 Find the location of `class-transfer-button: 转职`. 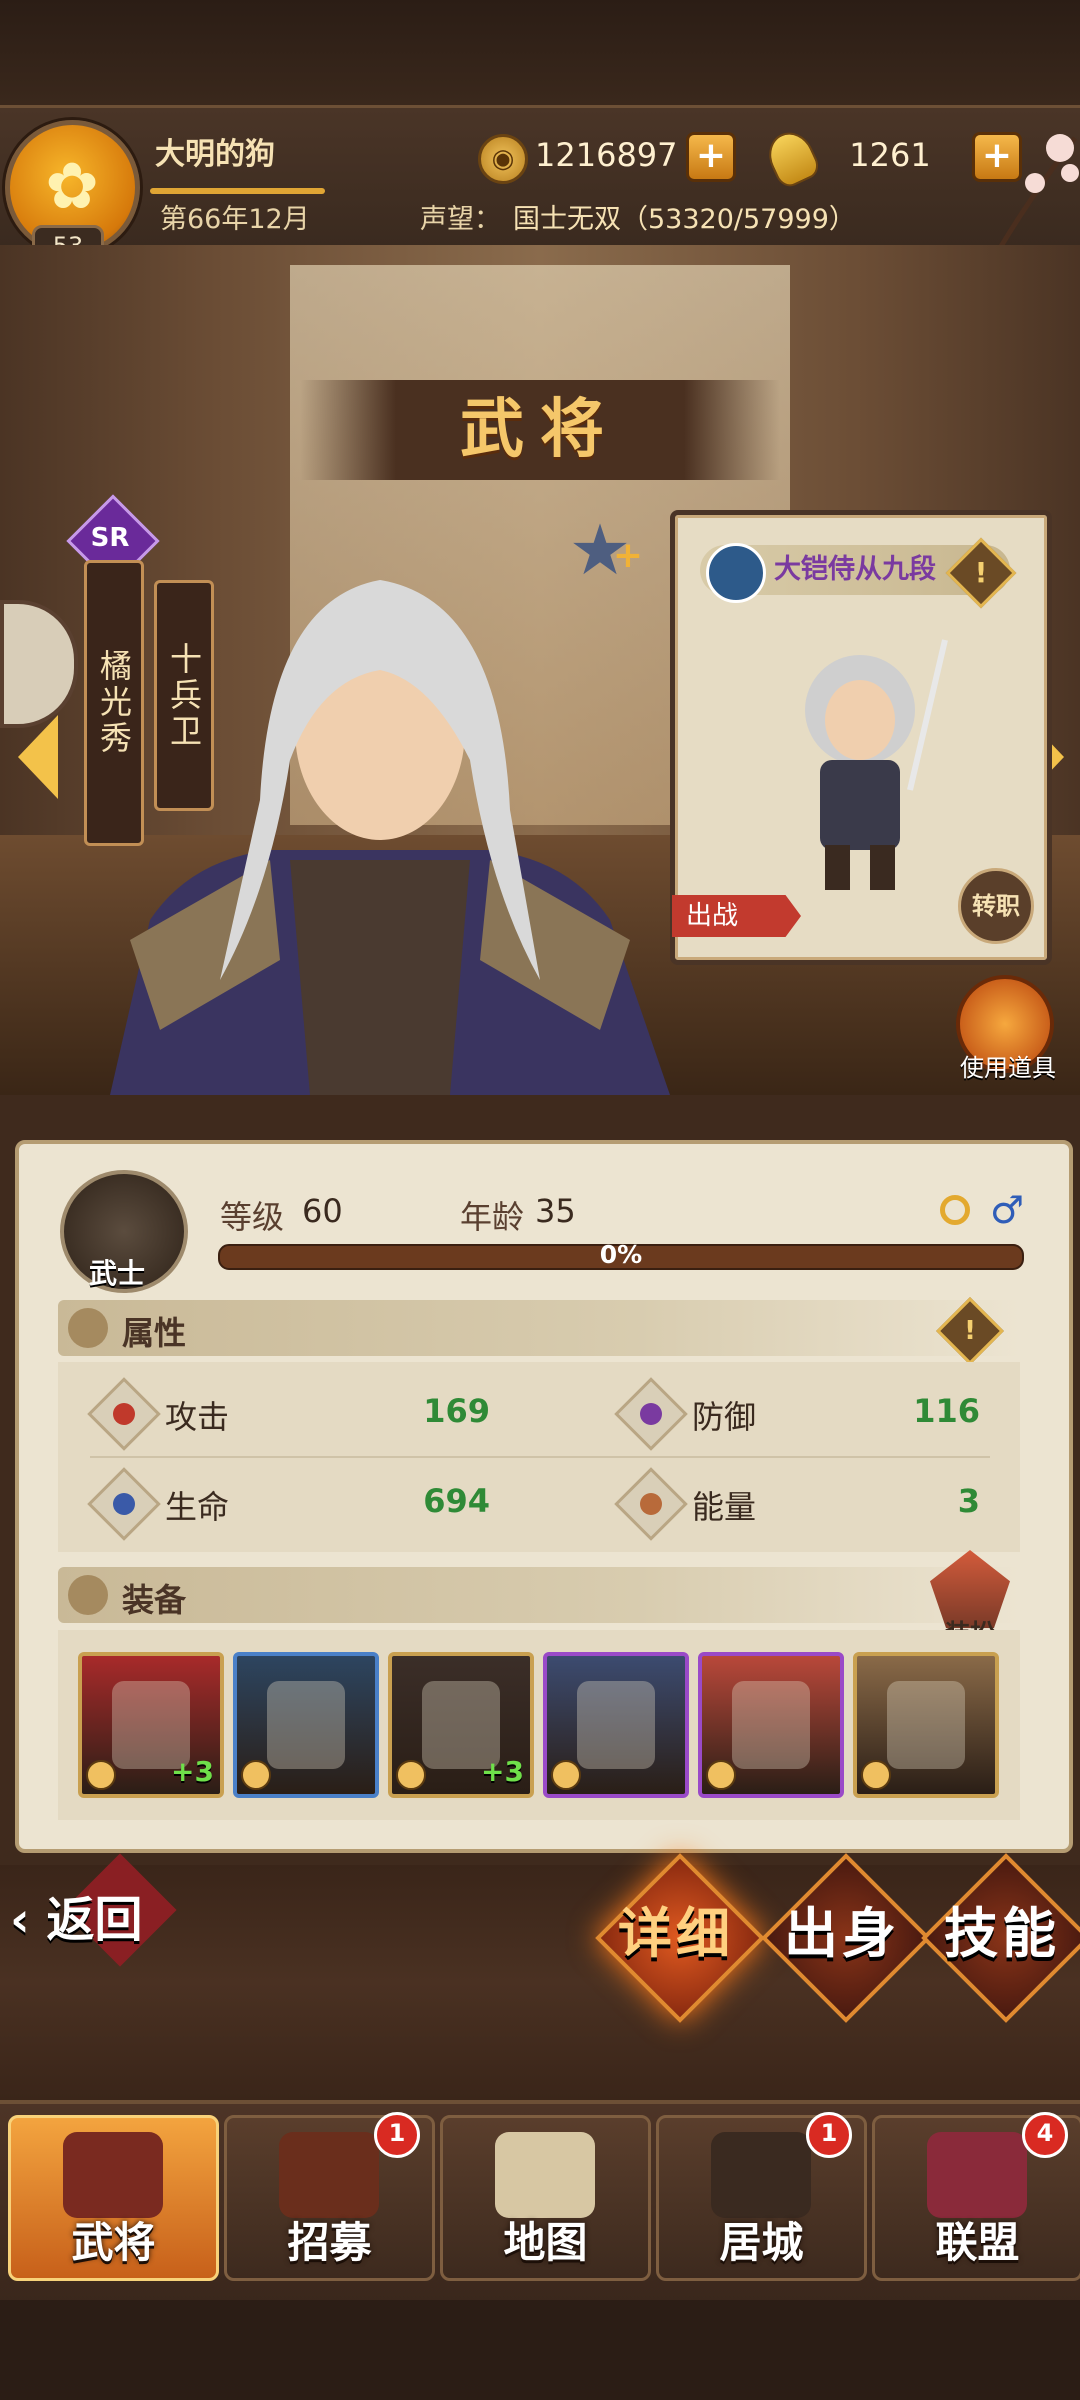

class-transfer-button: 转职 is located at coordinates (996, 906).